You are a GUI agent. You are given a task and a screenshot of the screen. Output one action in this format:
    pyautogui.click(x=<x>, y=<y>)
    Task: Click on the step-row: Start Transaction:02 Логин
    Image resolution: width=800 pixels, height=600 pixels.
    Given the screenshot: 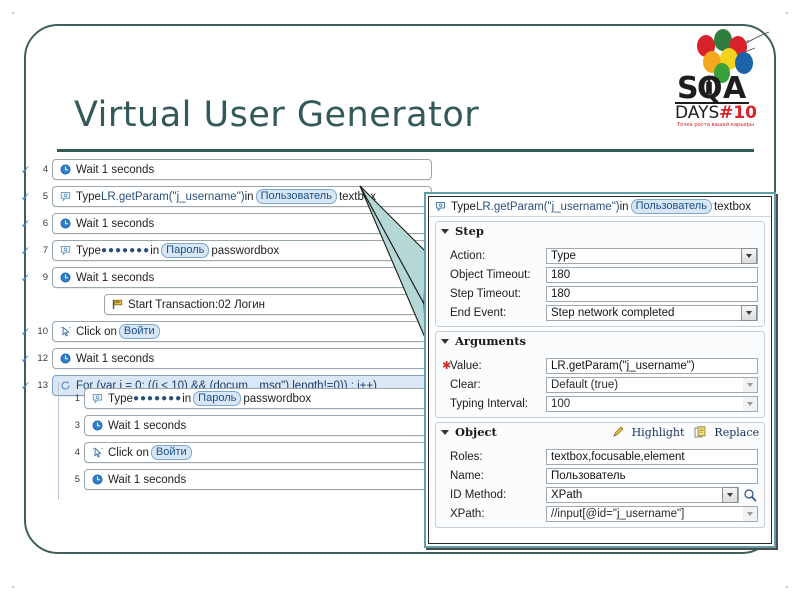 What is the action you would take?
    pyautogui.click(x=226, y=304)
    